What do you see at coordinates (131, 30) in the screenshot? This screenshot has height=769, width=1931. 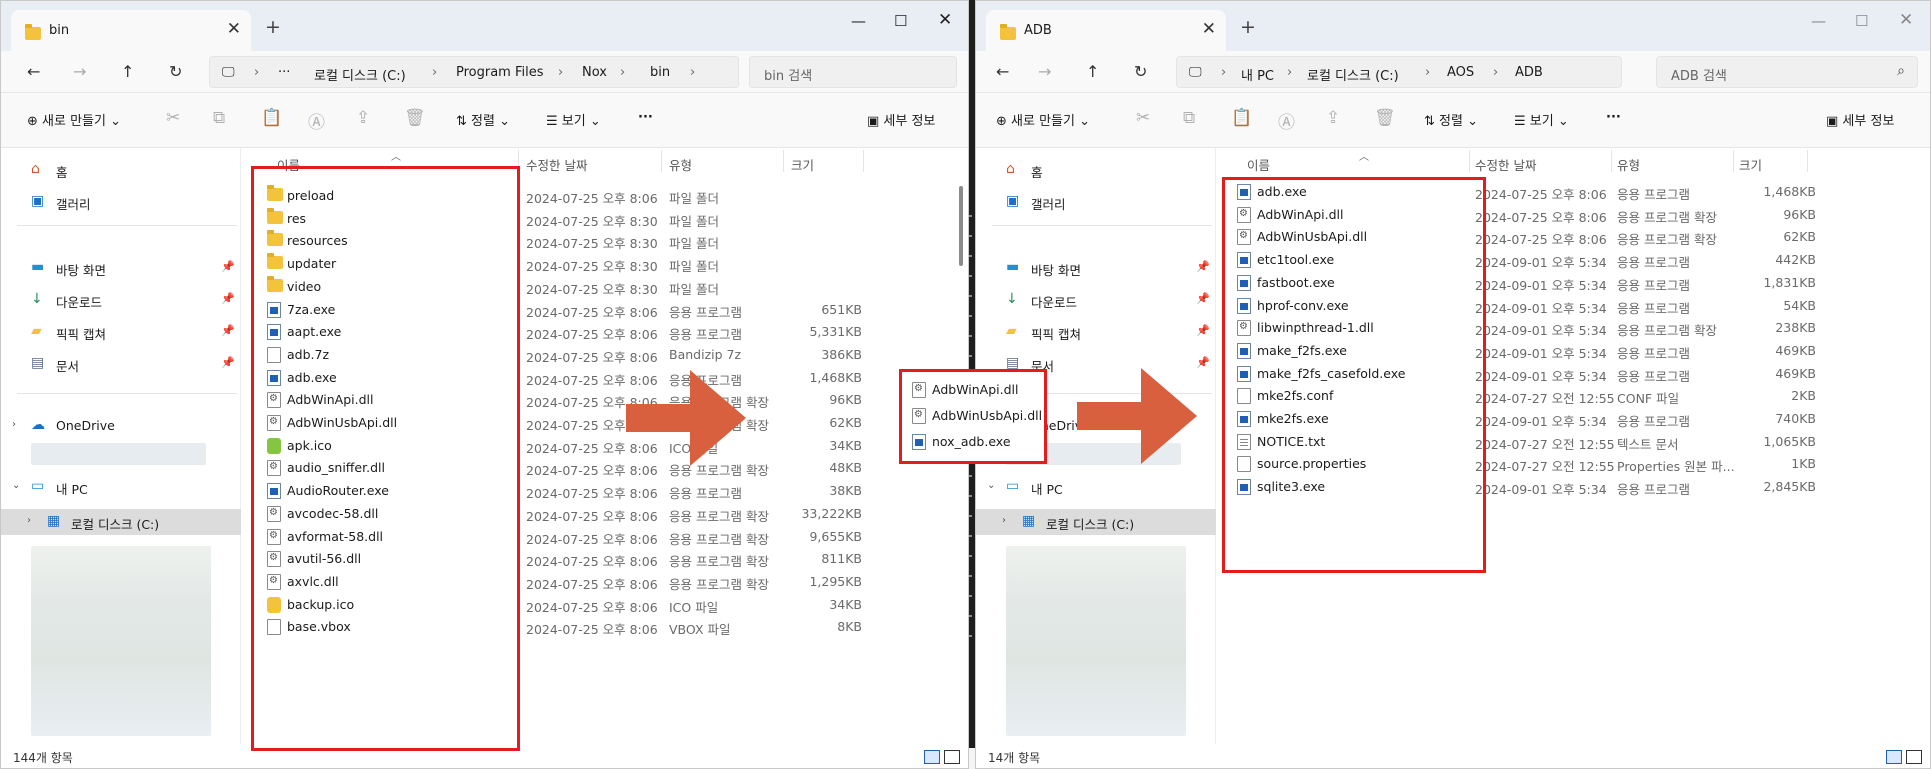 I see `tab-bin: bin ✕` at bounding box center [131, 30].